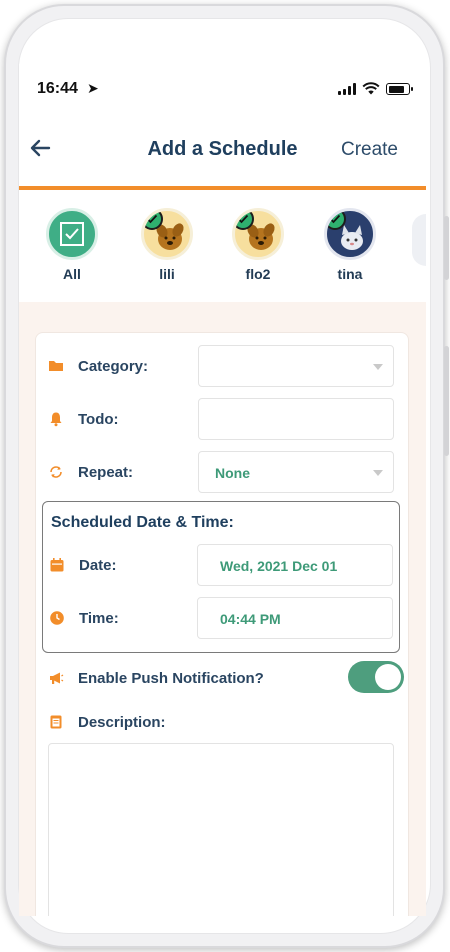 This screenshot has height=952, width=450. I want to click on time-row: Time: 04:44 PM, so click(224, 619).